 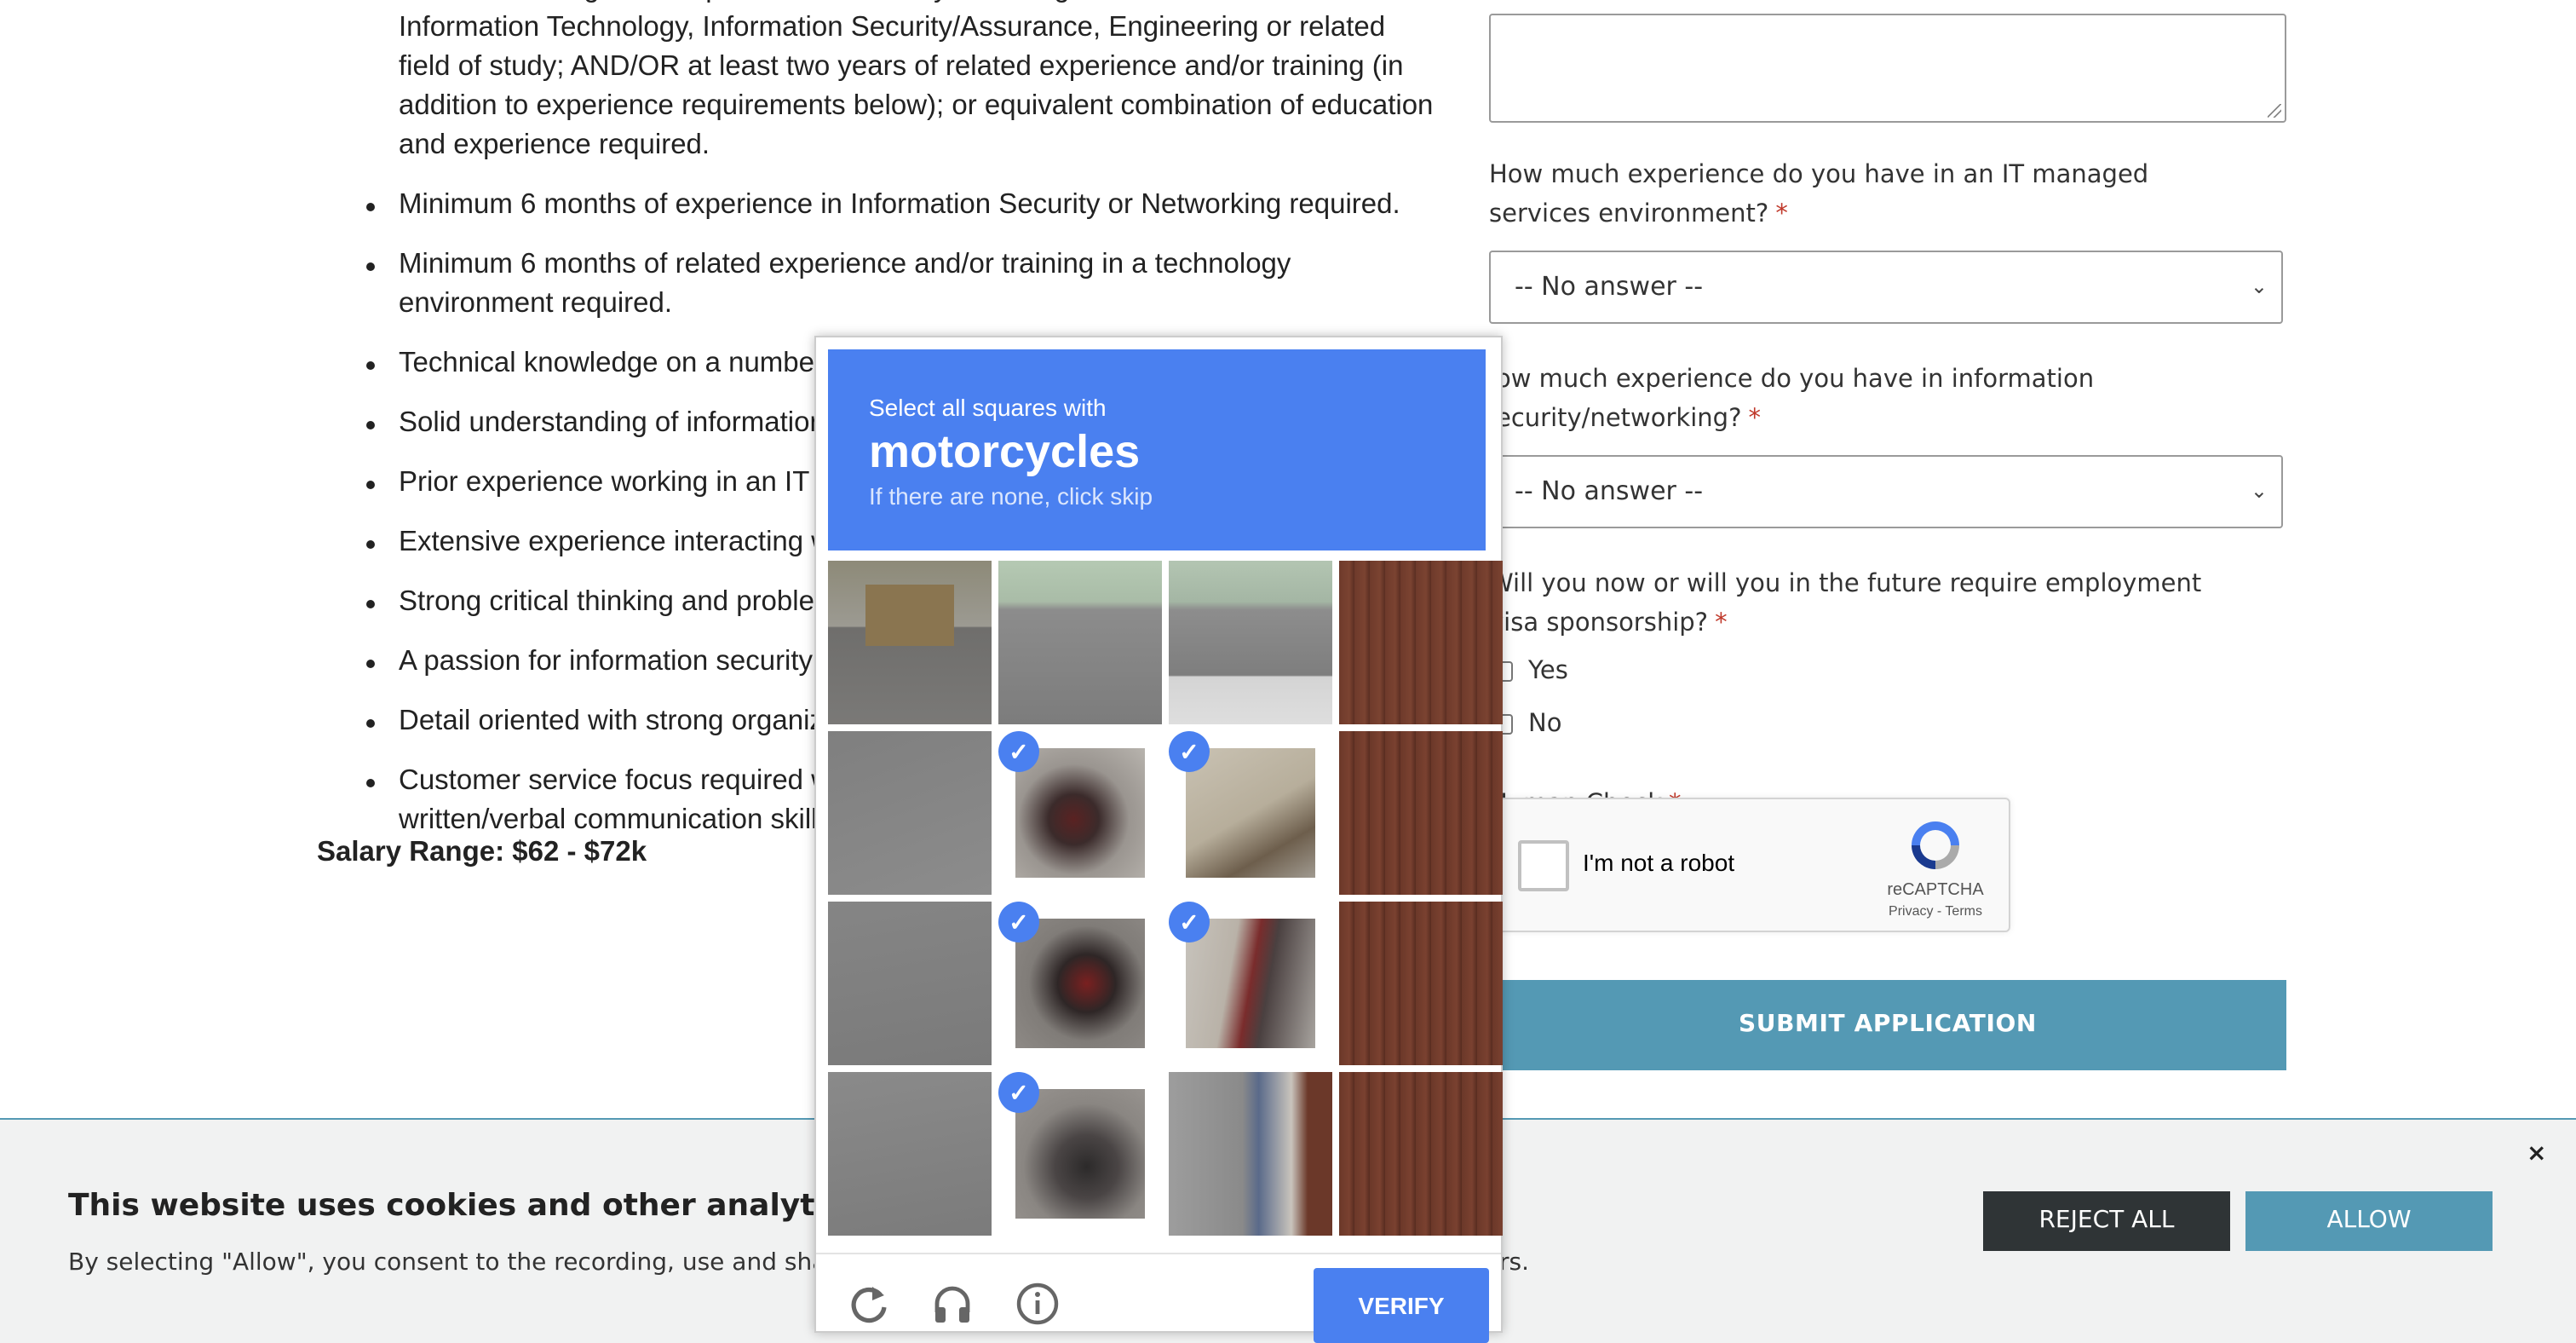 I want to click on managed-services-select: -- No answer -- ⌄, so click(x=1886, y=287).